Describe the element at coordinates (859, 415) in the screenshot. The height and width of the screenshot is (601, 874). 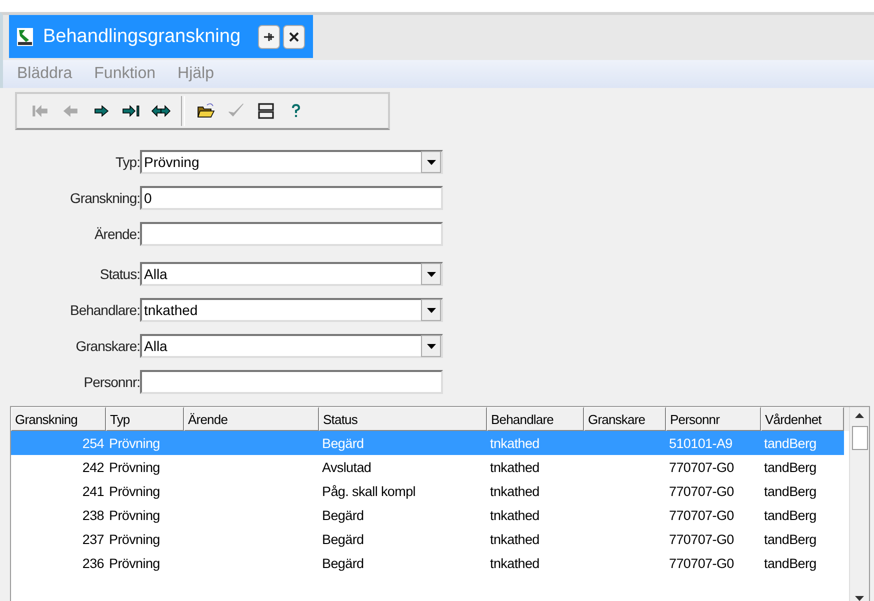
I see `scroll-up-icon` at that location.